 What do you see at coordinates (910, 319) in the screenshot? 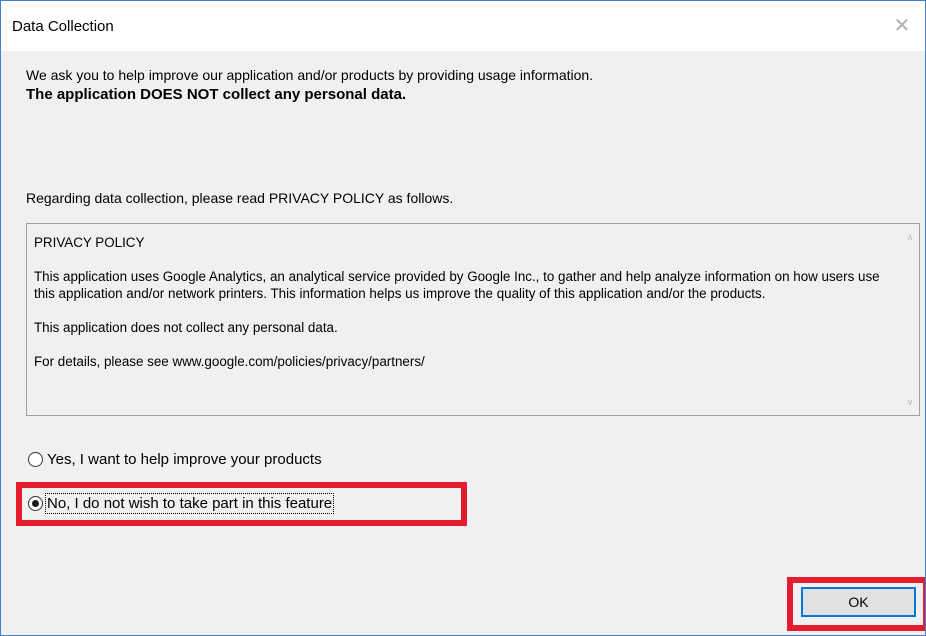
I see `policy-scrollbar: ∧ ∨` at bounding box center [910, 319].